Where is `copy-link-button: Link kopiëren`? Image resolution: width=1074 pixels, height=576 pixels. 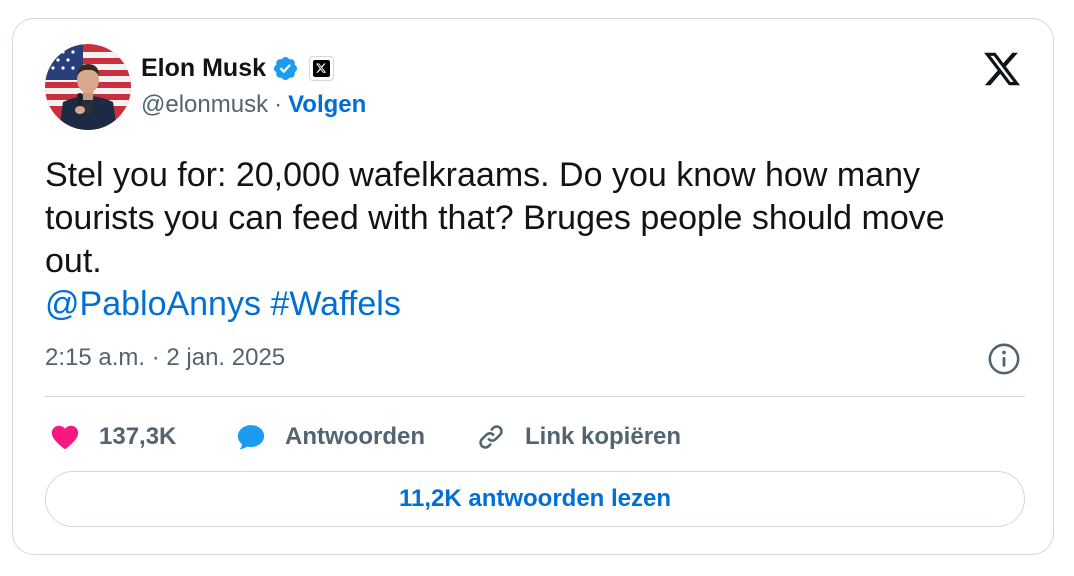 copy-link-button: Link kopiëren is located at coordinates (578, 437).